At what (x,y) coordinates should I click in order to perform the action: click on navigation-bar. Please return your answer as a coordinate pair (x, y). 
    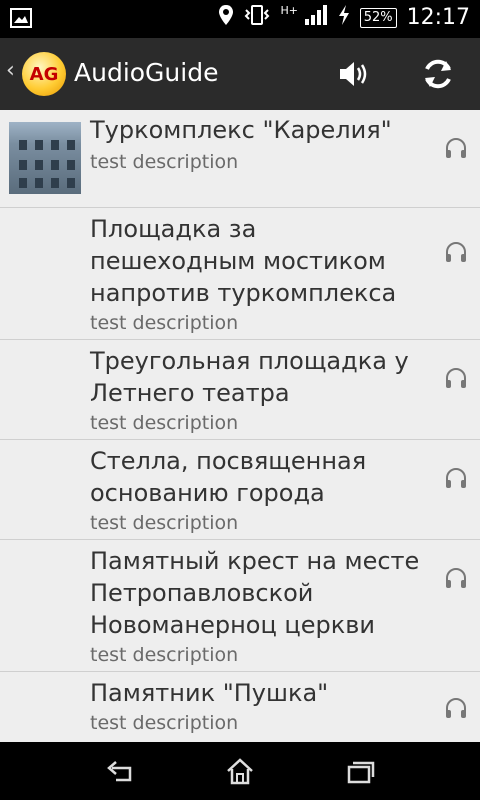
    Looking at the image, I should click on (240, 771).